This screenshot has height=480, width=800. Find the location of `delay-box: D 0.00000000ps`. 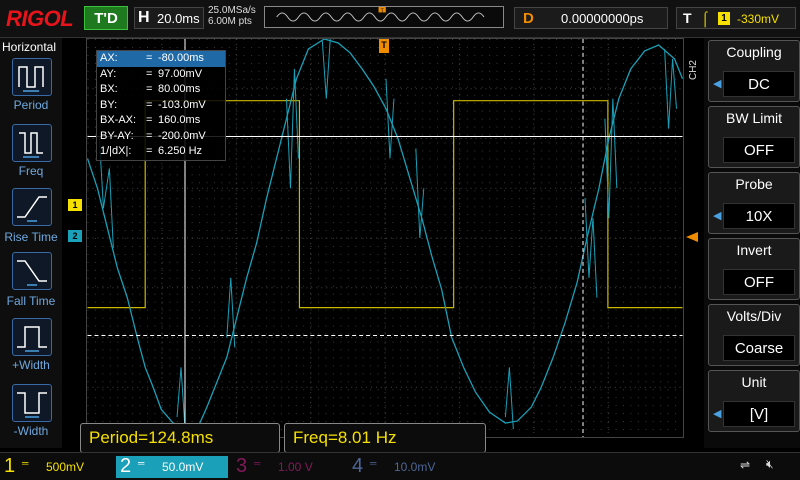

delay-box: D 0.00000000ps is located at coordinates (591, 18).